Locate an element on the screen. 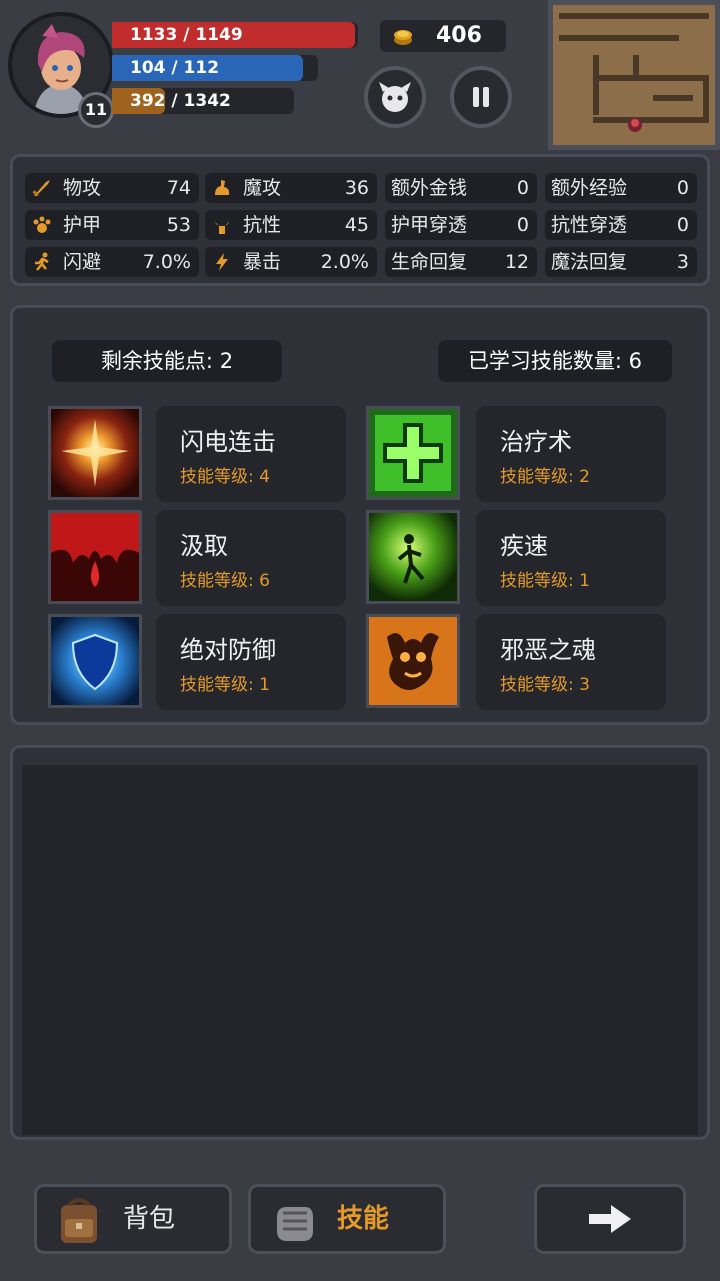 This screenshot has width=720, height=1281. running-icon is located at coordinates (42, 261).